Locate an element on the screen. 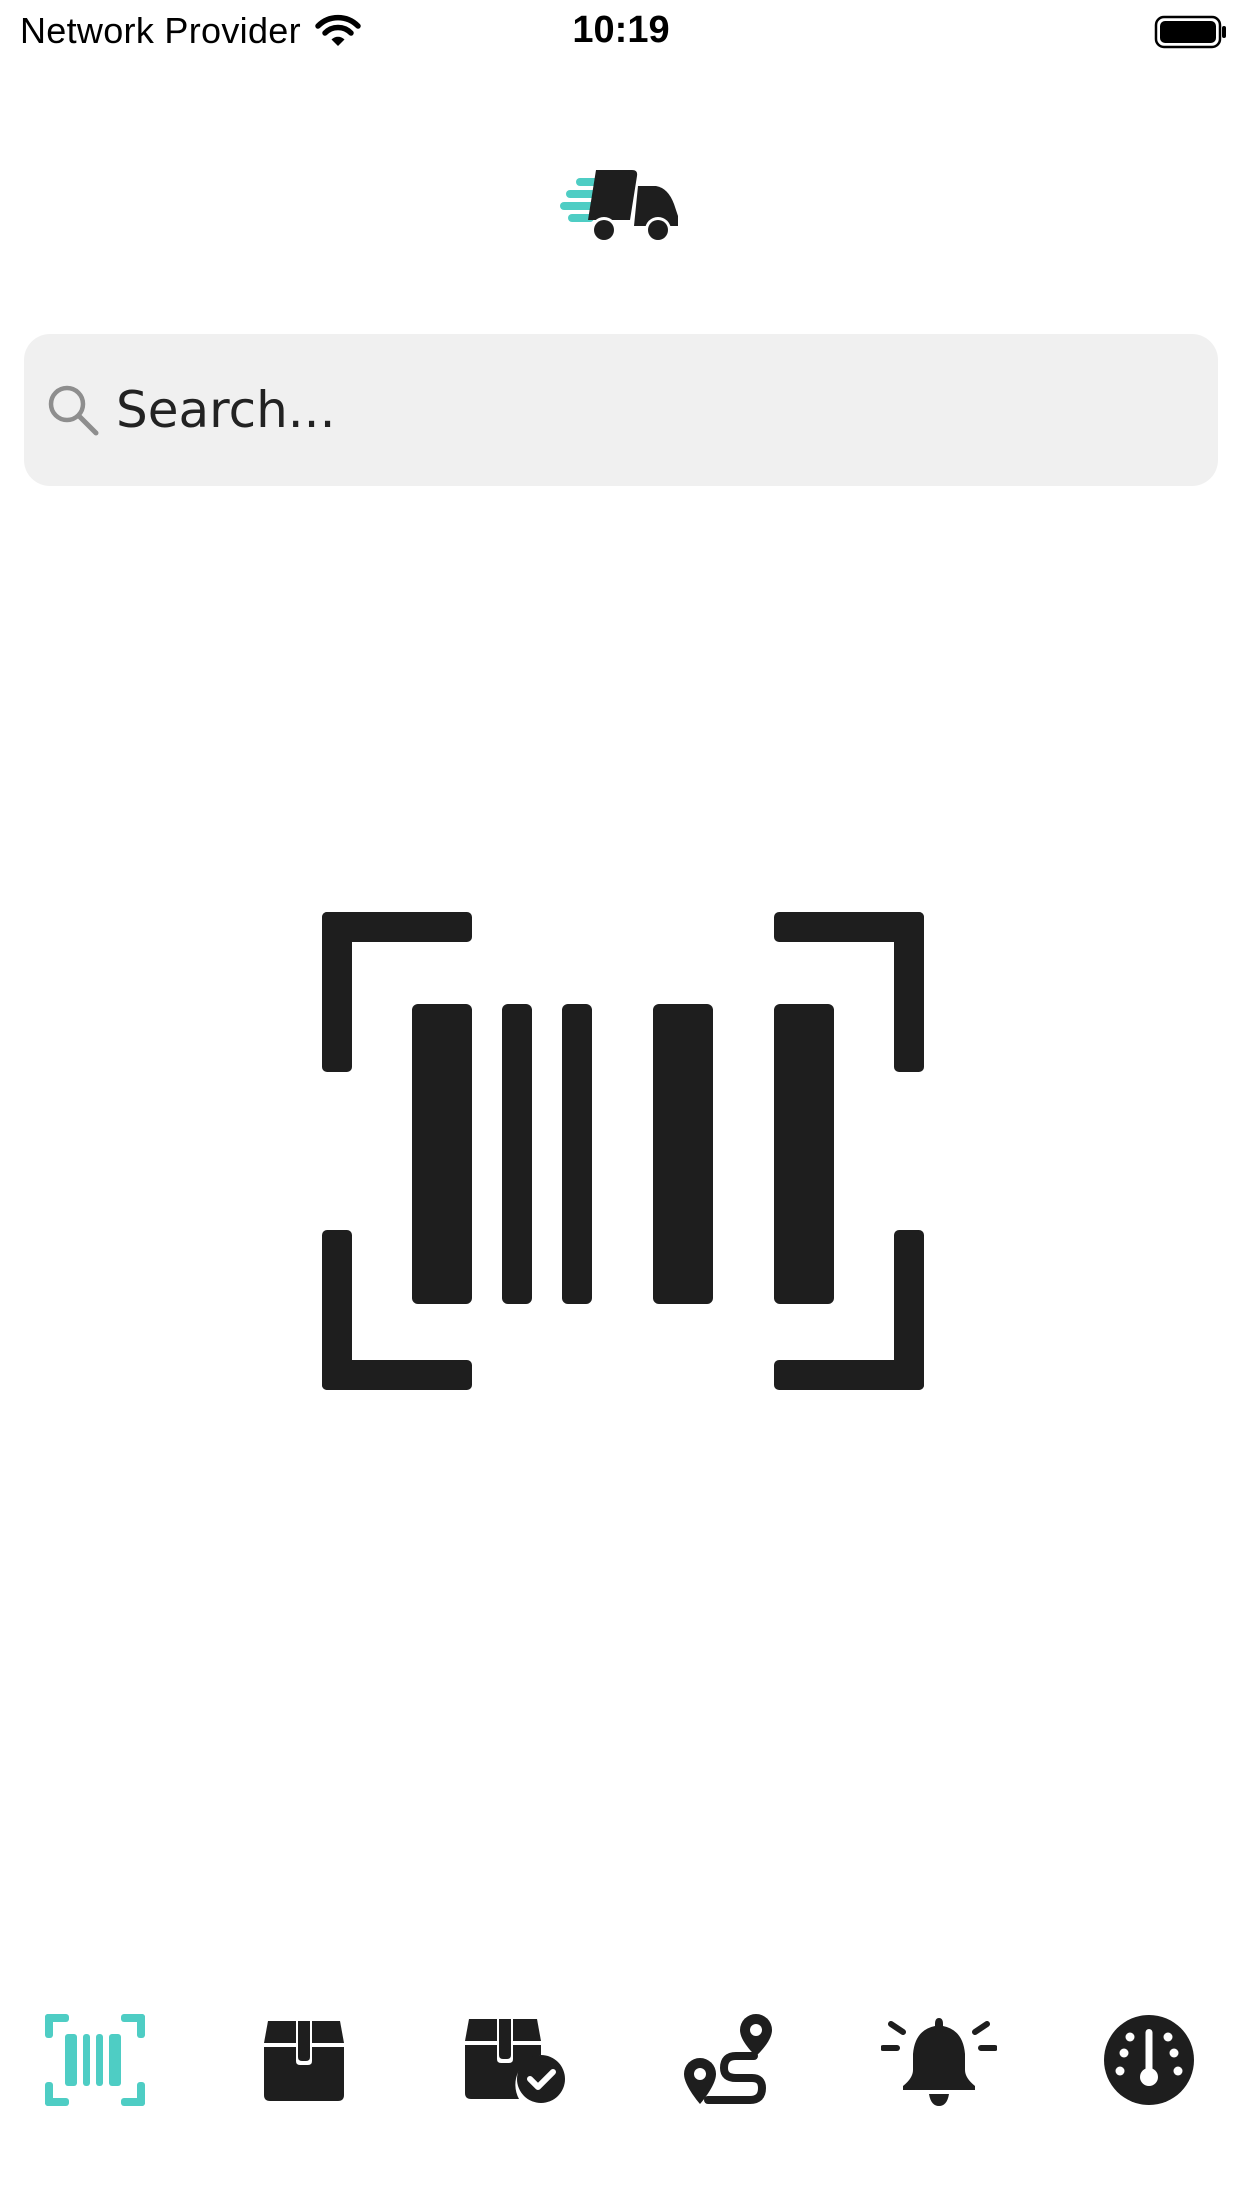 The height and width of the screenshot is (2208, 1242). tab-packages is located at coordinates (304, 2060).